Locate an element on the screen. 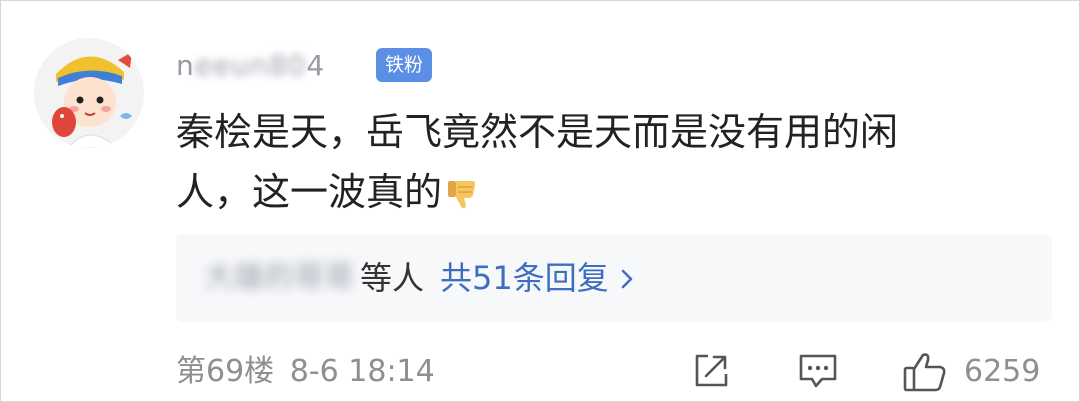 The width and height of the screenshot is (1080, 402). thumbs-up-icon is located at coordinates (924, 372).